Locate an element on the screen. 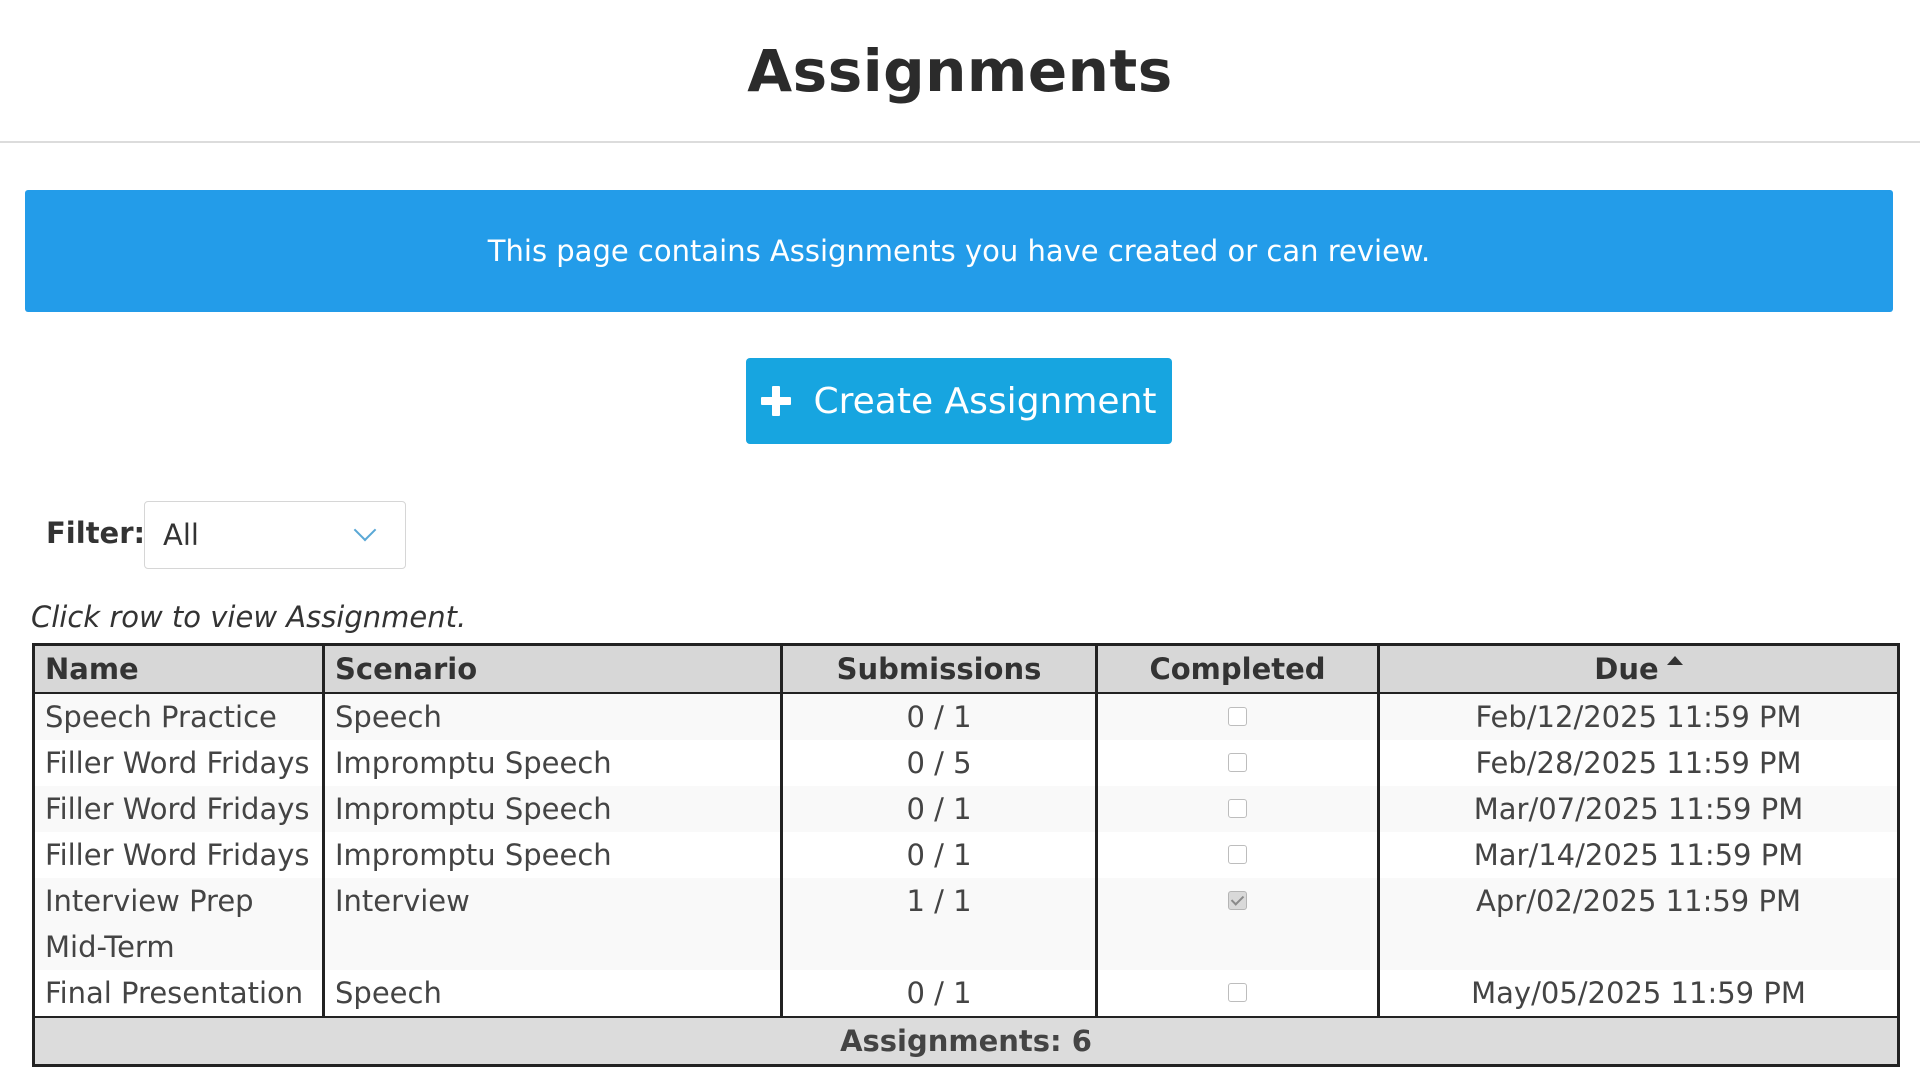 This screenshot has height=1080, width=1920. column-header-due: Due is located at coordinates (1638, 669).